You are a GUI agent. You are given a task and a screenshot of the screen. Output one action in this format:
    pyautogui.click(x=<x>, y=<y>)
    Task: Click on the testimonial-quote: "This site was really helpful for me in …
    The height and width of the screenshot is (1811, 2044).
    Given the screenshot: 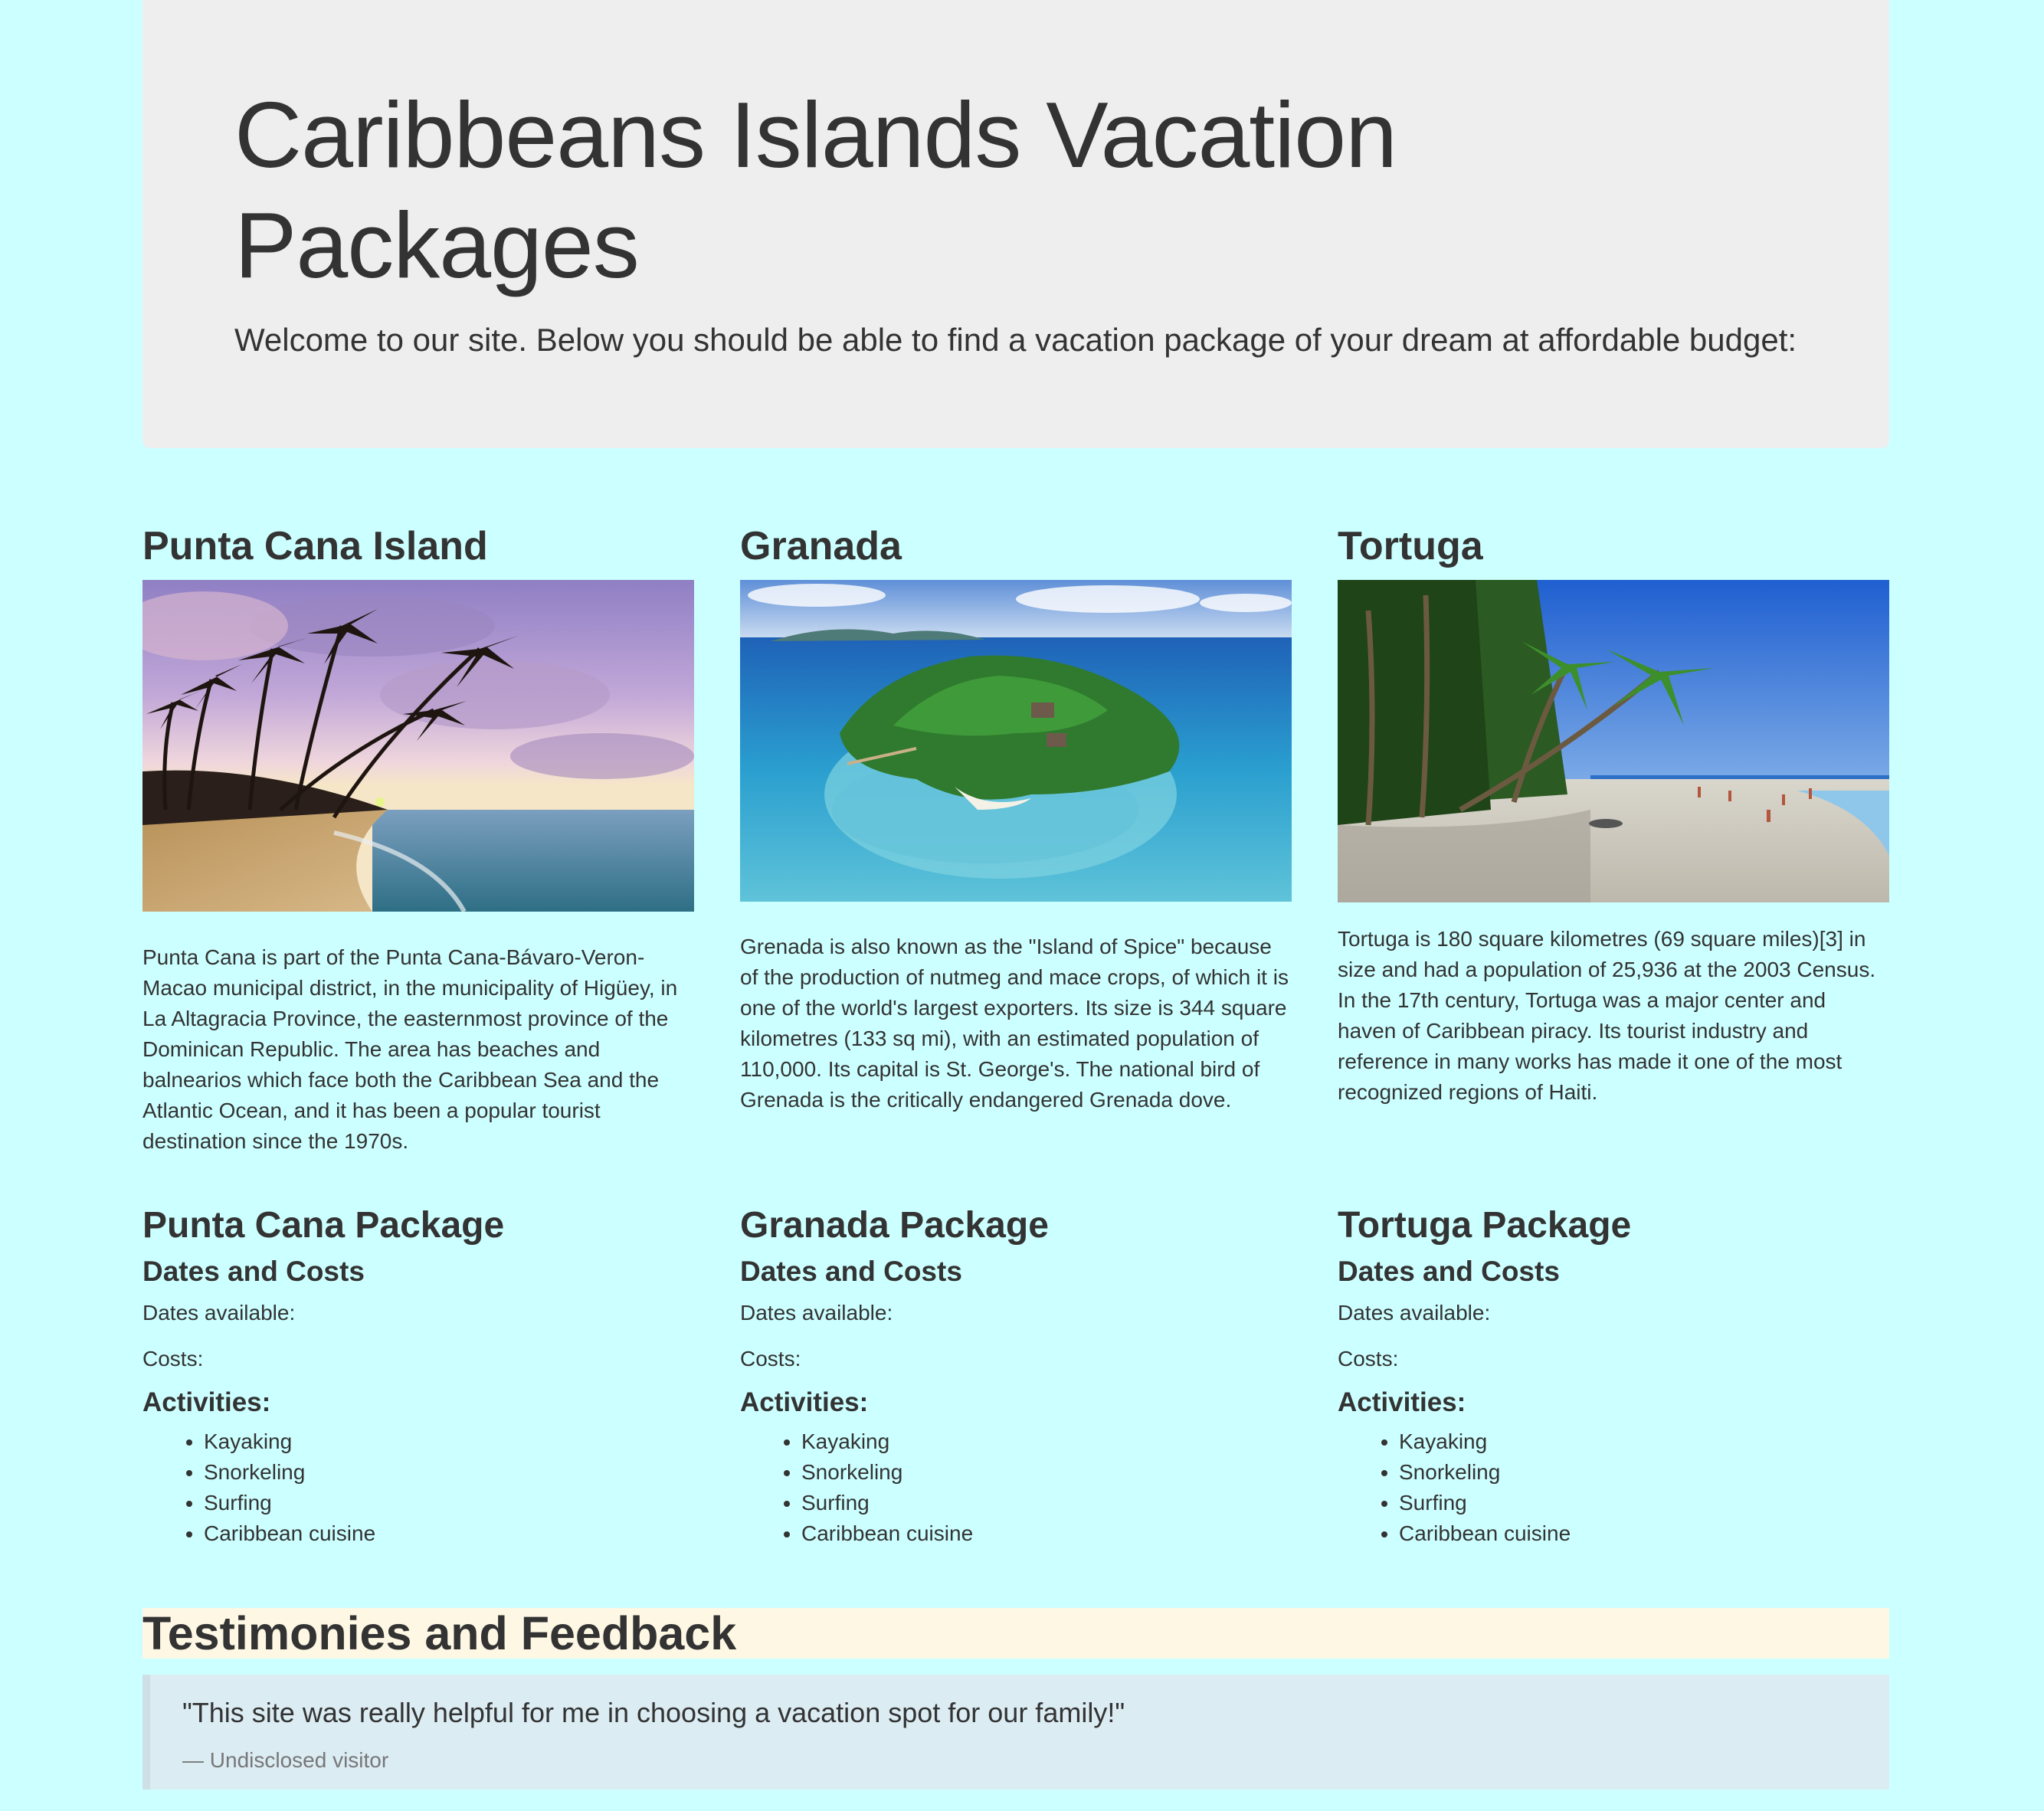 What is the action you would take?
    pyautogui.click(x=1015, y=1732)
    